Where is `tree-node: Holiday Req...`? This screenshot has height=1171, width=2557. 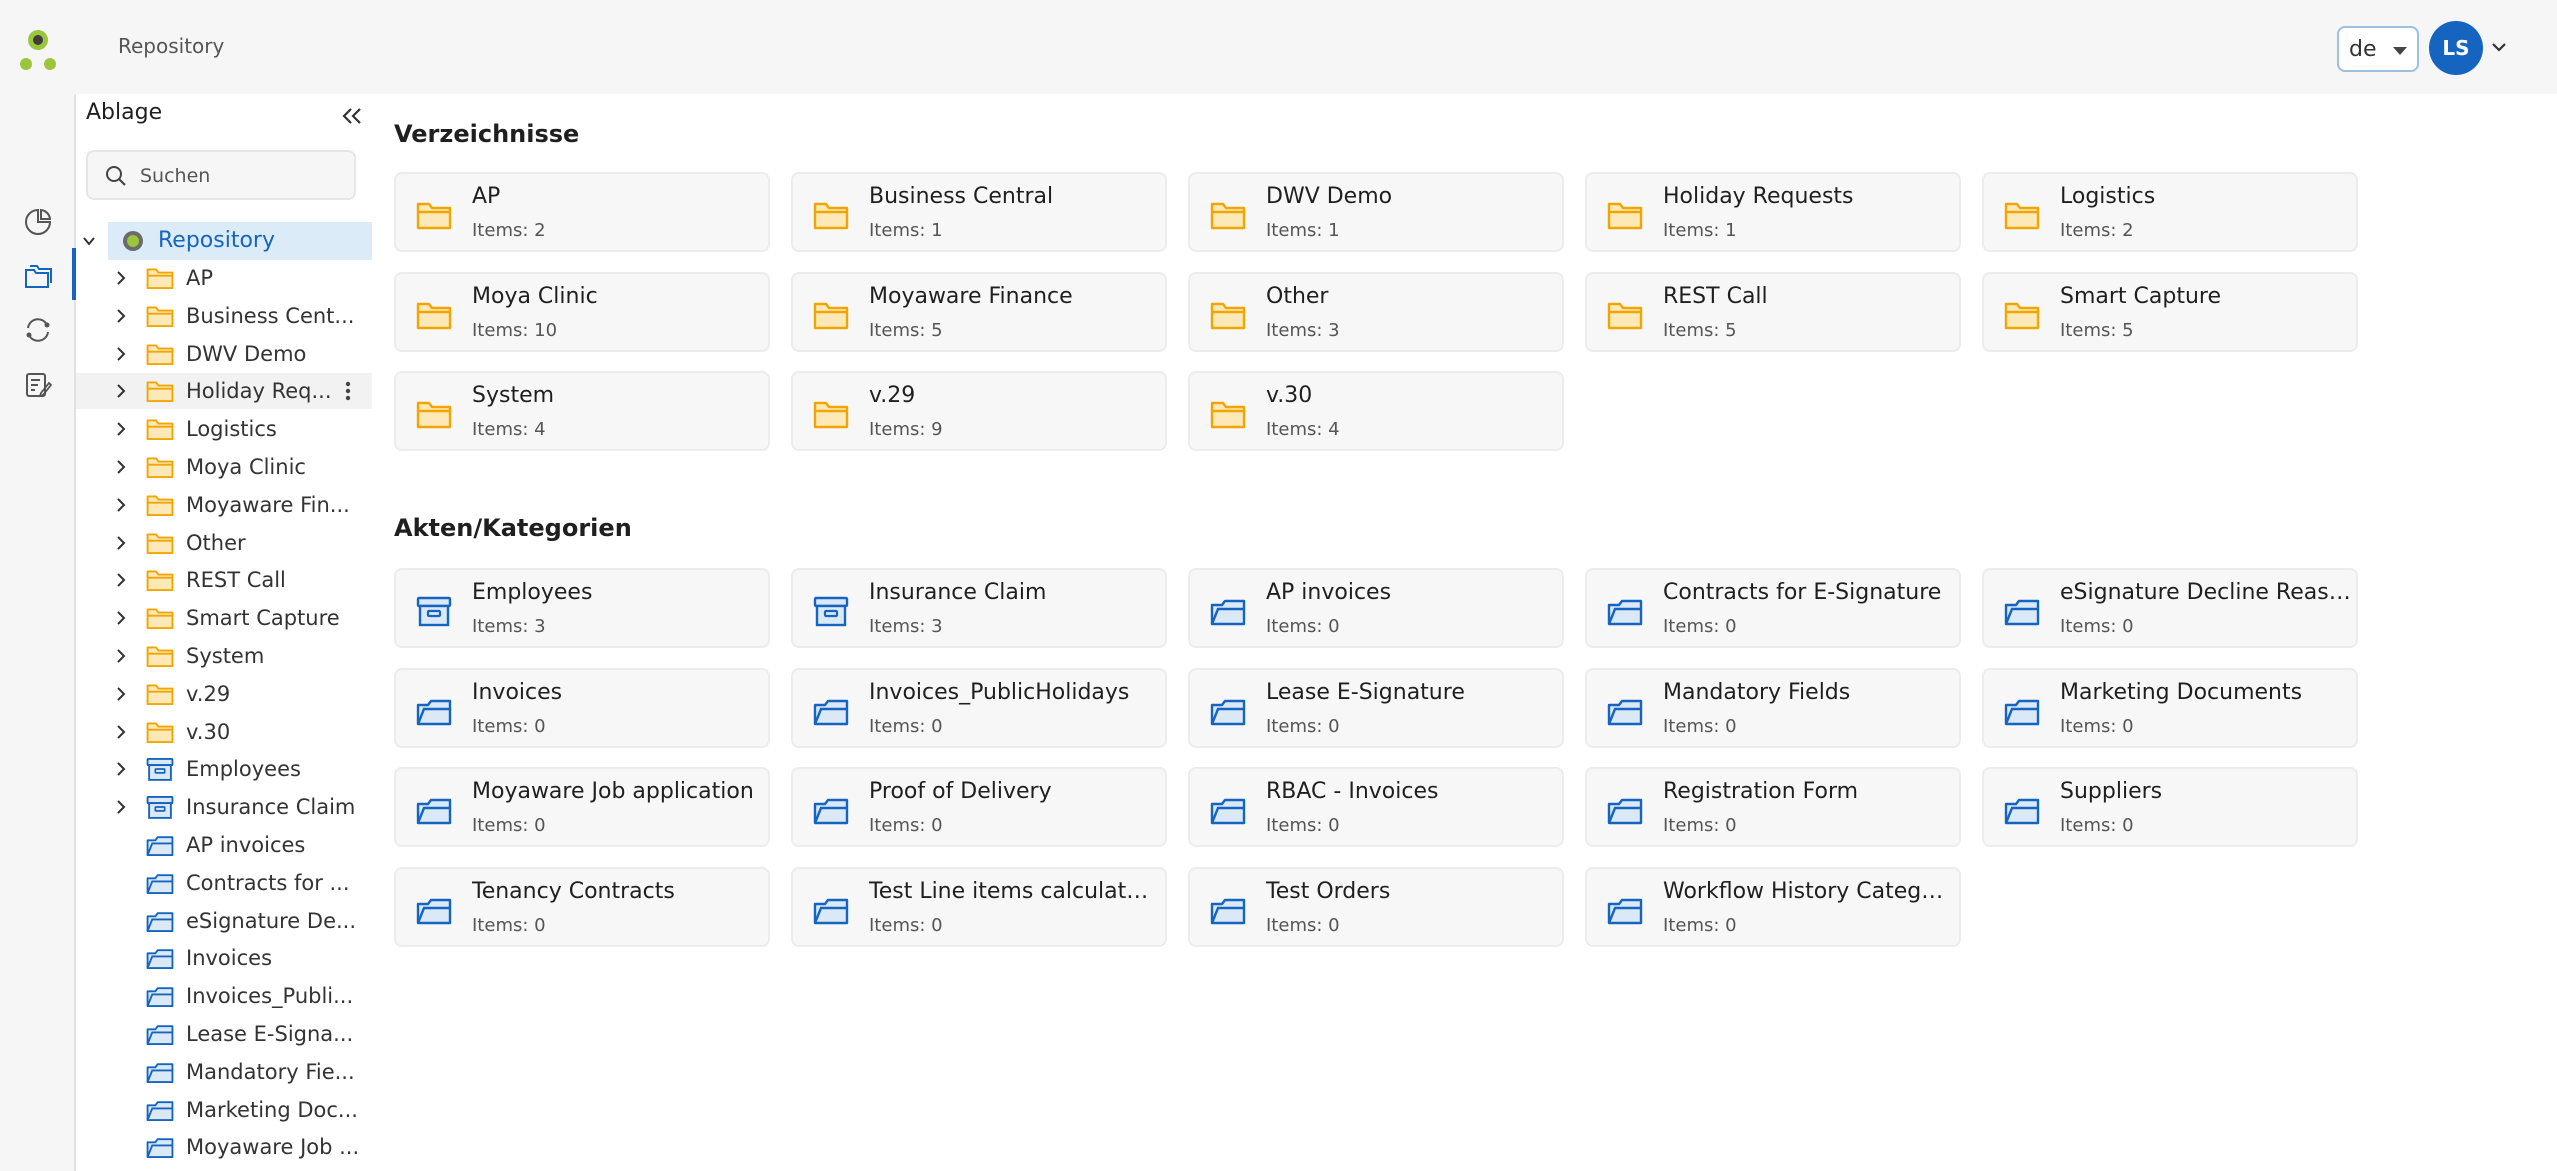
tree-node: Holiday Req... is located at coordinates (224, 391).